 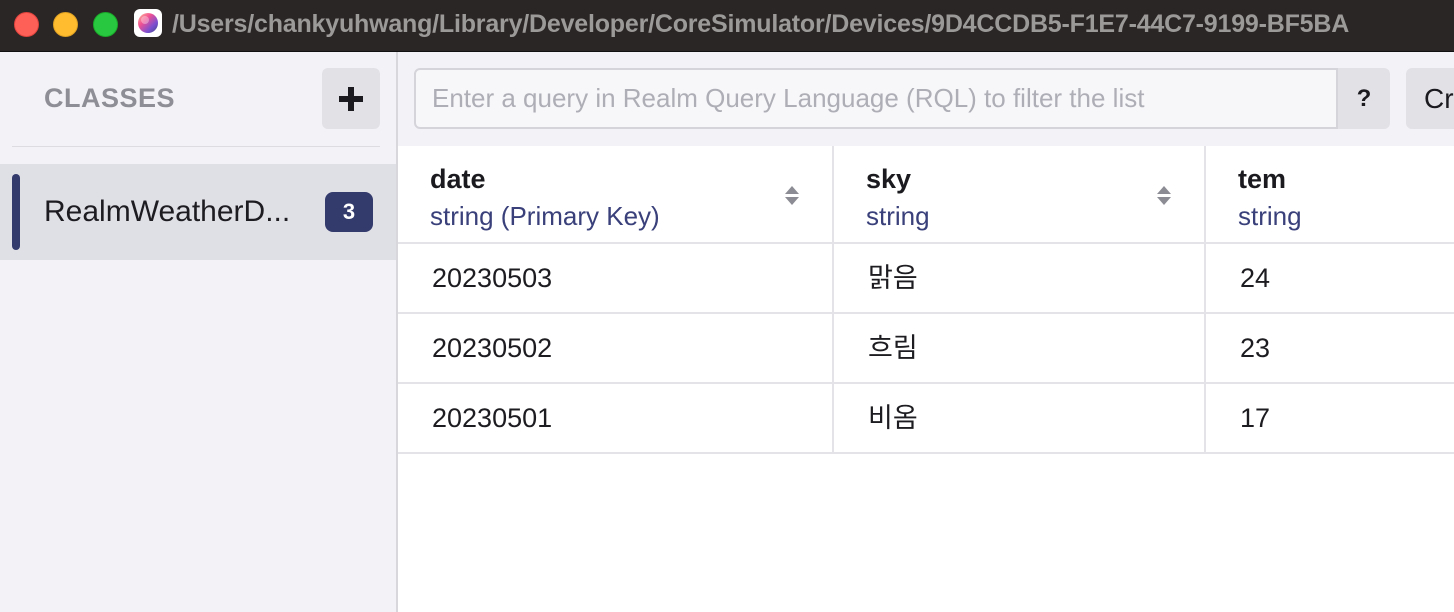 I want to click on cell-sky: 흐림, so click(x=1019, y=348).